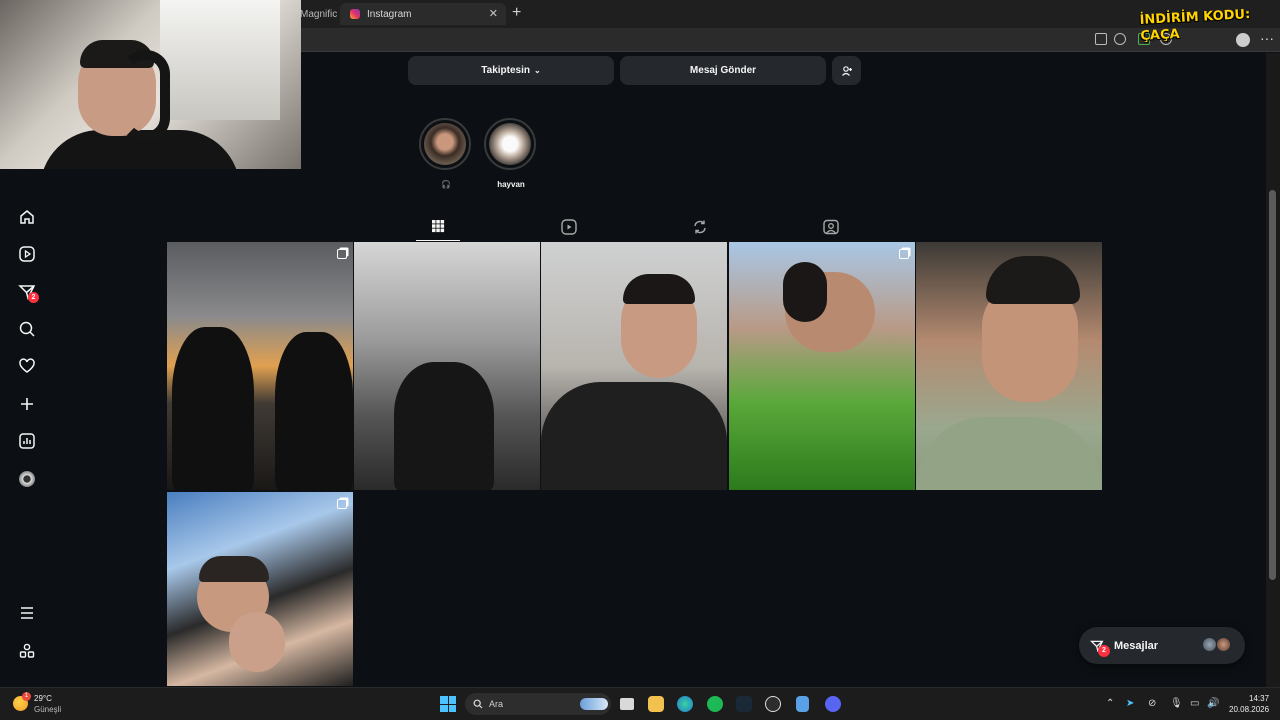 The height and width of the screenshot is (720, 1280). Describe the element at coordinates (715, 704) in the screenshot. I see `spotify-icon` at that location.